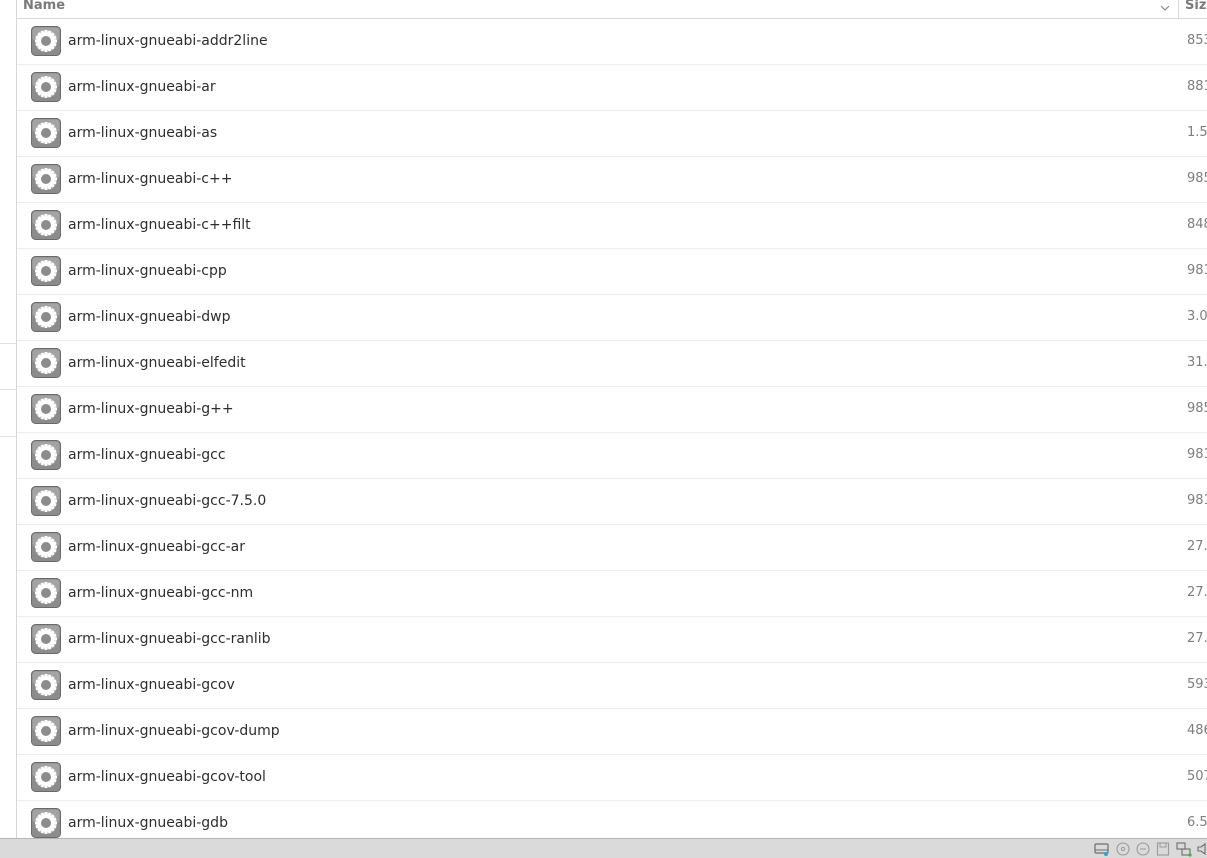 This screenshot has width=1207, height=858. I want to click on file-row: arm-linux-gnueabi-c++ 985, so click(612, 180).